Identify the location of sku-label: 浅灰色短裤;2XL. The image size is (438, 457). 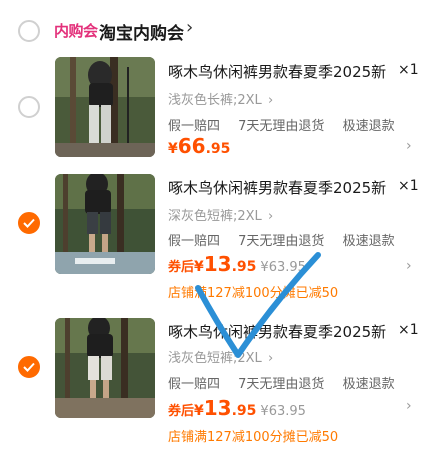
(215, 358).